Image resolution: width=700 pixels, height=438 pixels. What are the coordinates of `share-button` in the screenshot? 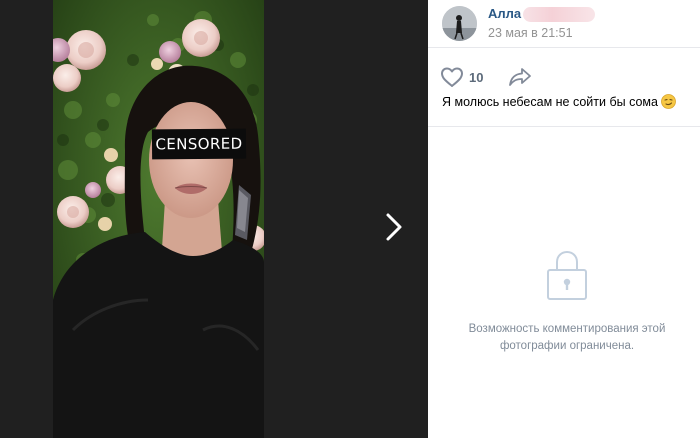 It's located at (520, 77).